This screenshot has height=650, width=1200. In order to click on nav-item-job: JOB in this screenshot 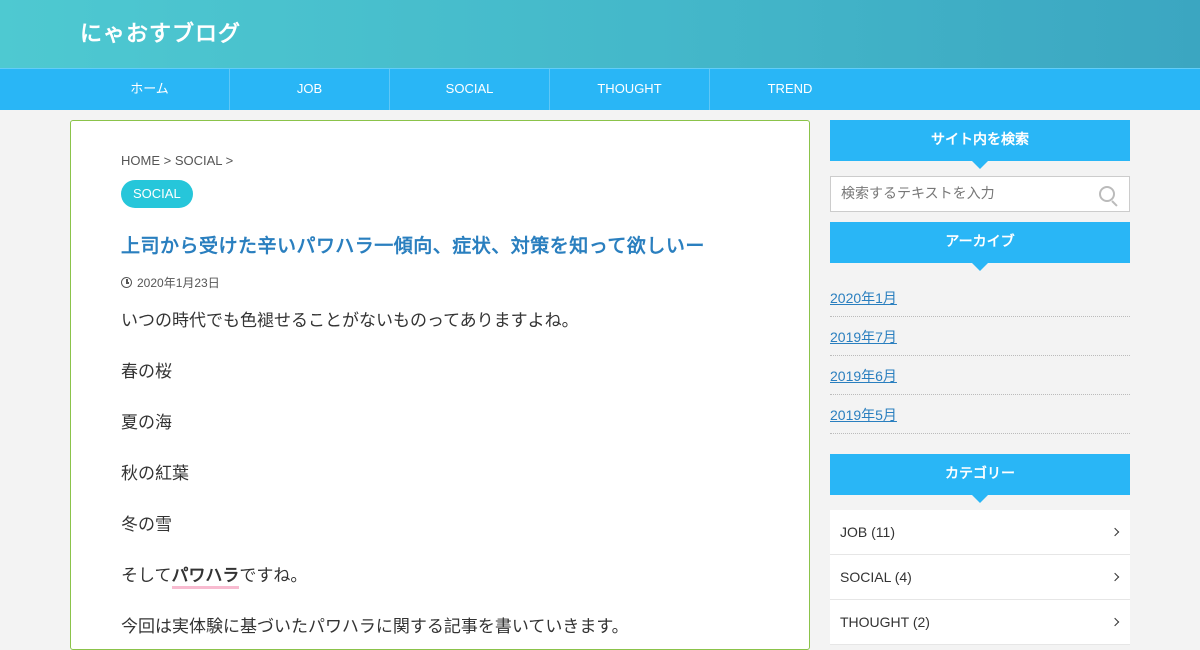, I will do `click(310, 89)`.